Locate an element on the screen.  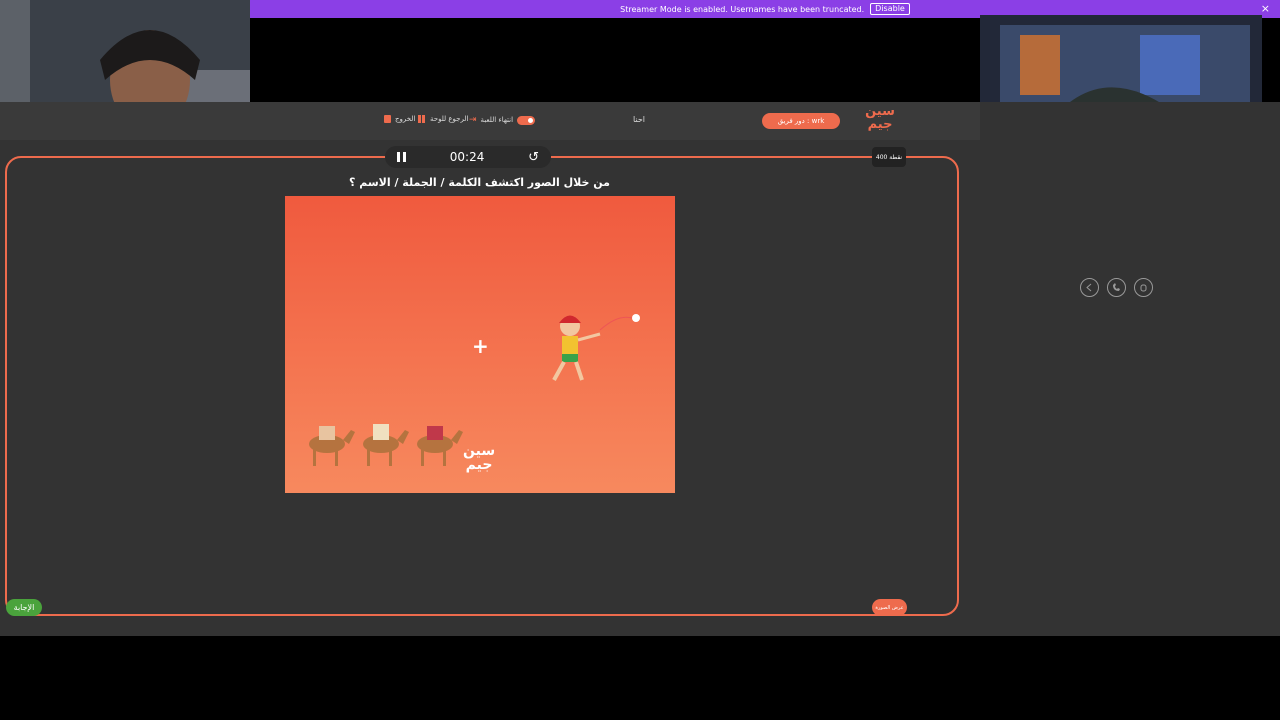
hand-icon is located at coordinates (1143, 287).